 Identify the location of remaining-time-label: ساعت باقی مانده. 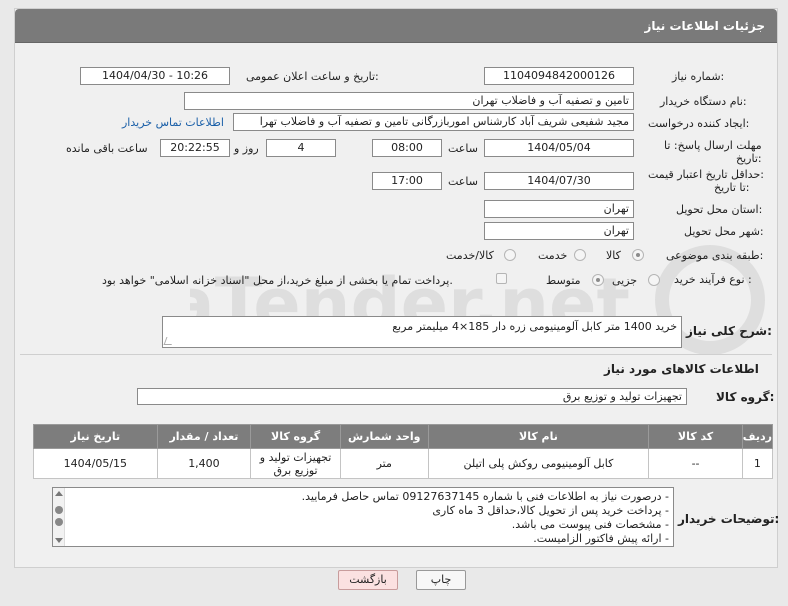
(107, 148).